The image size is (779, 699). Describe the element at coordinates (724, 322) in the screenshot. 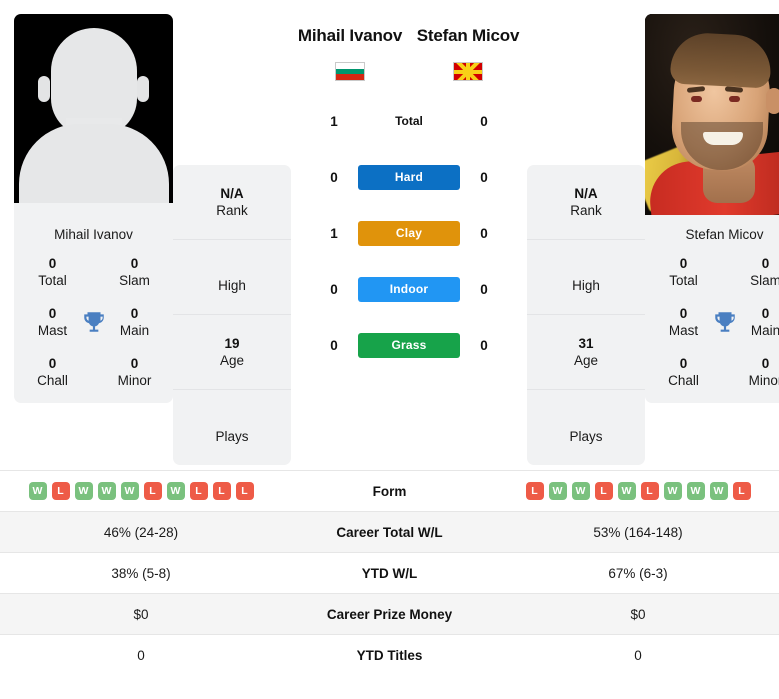

I see `trophy-icon` at that location.